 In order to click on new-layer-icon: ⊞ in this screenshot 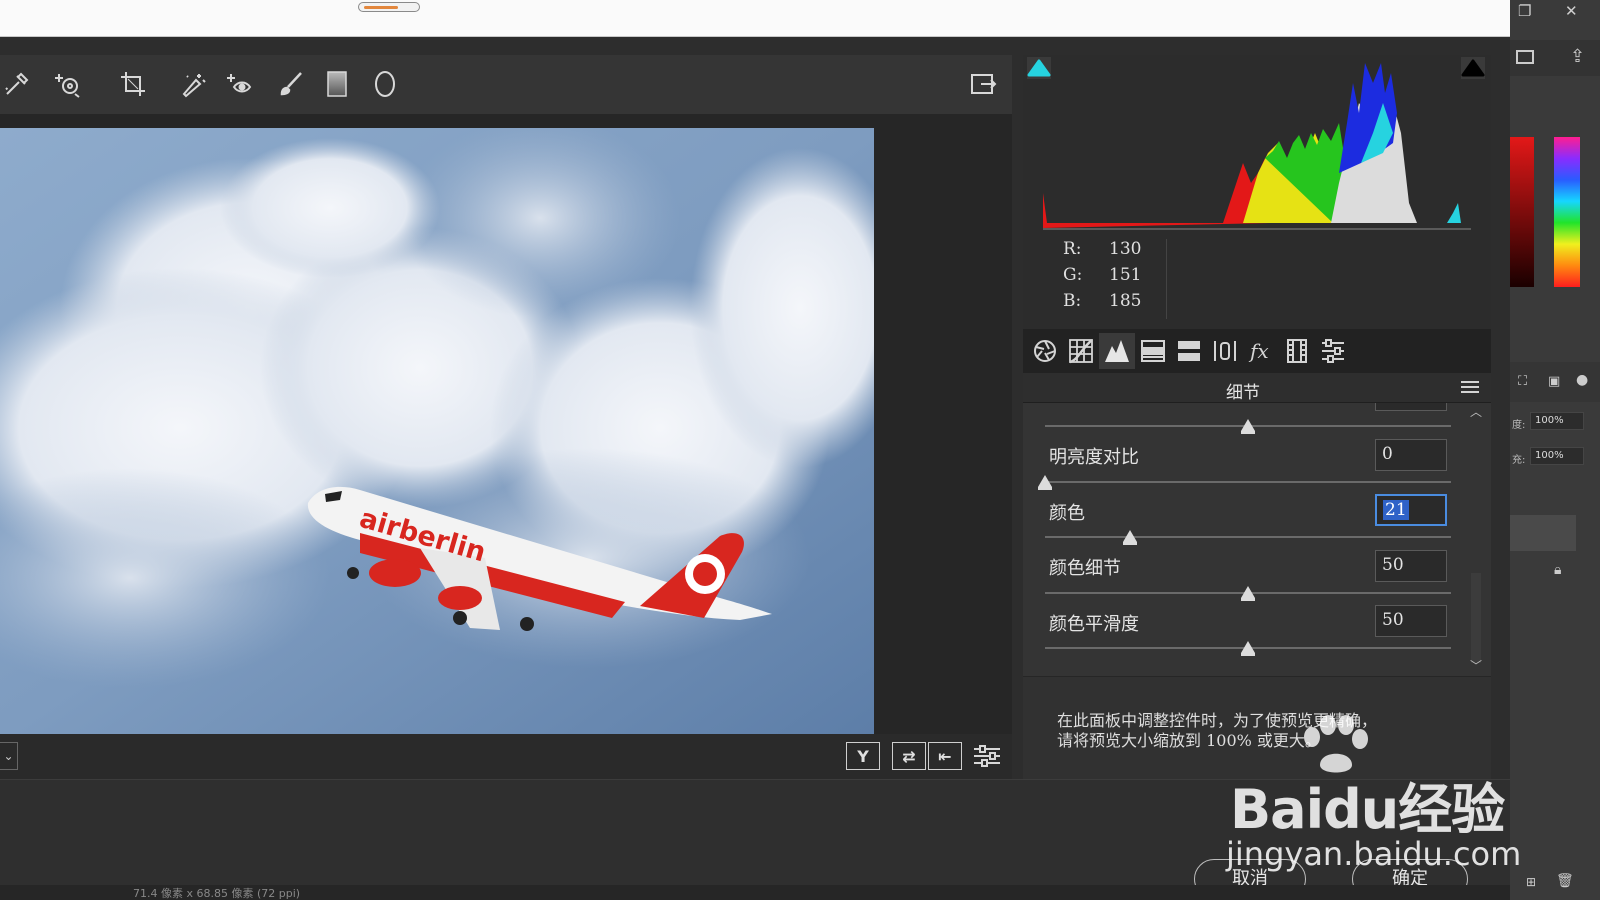, I will do `click(1531, 882)`.